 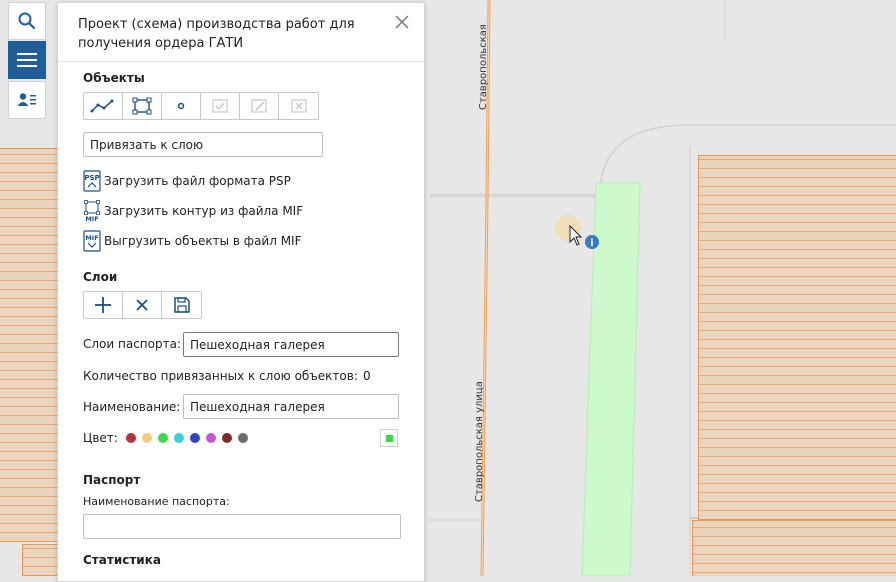 I want to click on hamburger-menu-icon, so click(x=27, y=60).